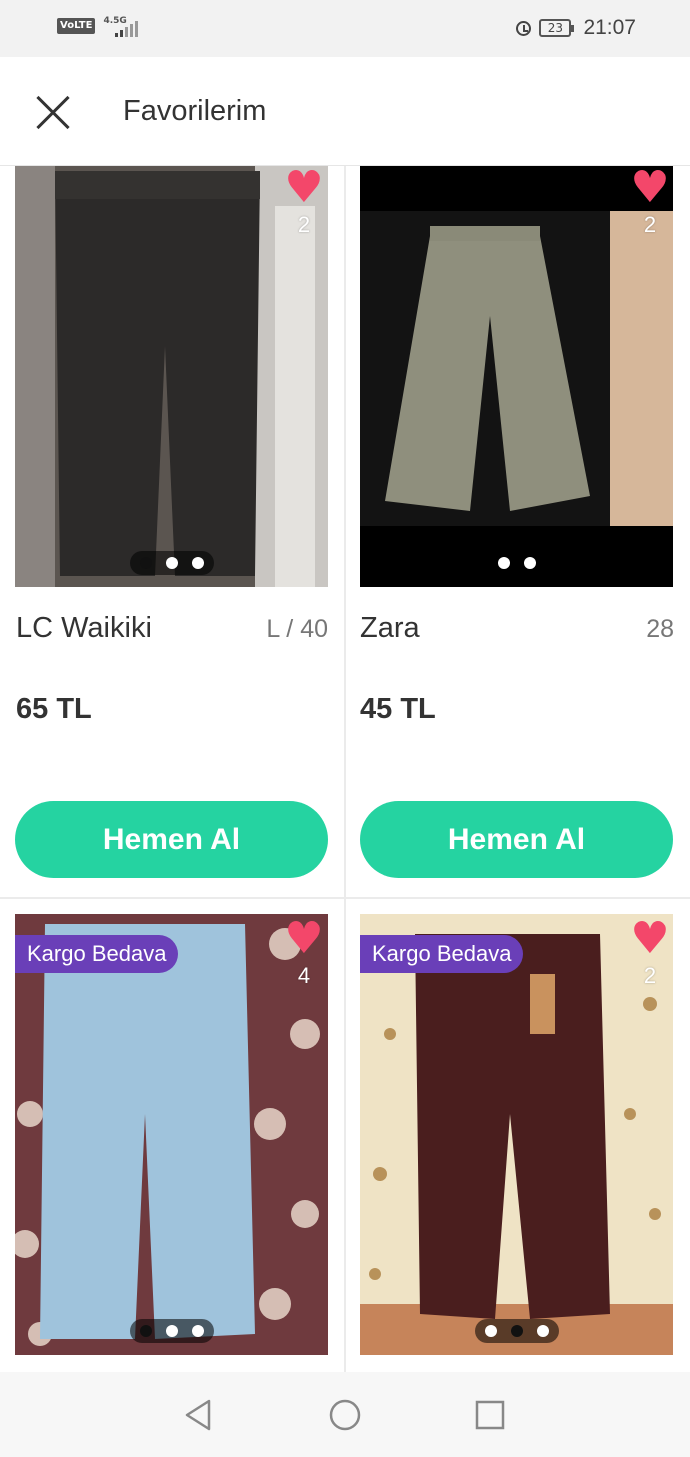 The width and height of the screenshot is (690, 1457). What do you see at coordinates (660, 629) in the screenshot?
I see `product-size: 28` at bounding box center [660, 629].